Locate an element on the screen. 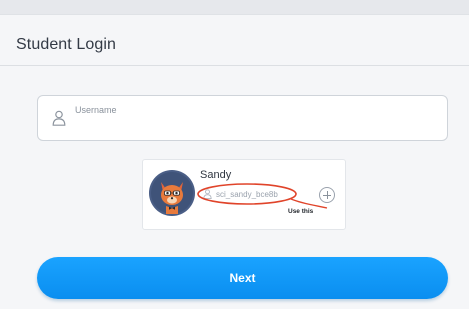  fox-avatar-icon is located at coordinates (172, 193).